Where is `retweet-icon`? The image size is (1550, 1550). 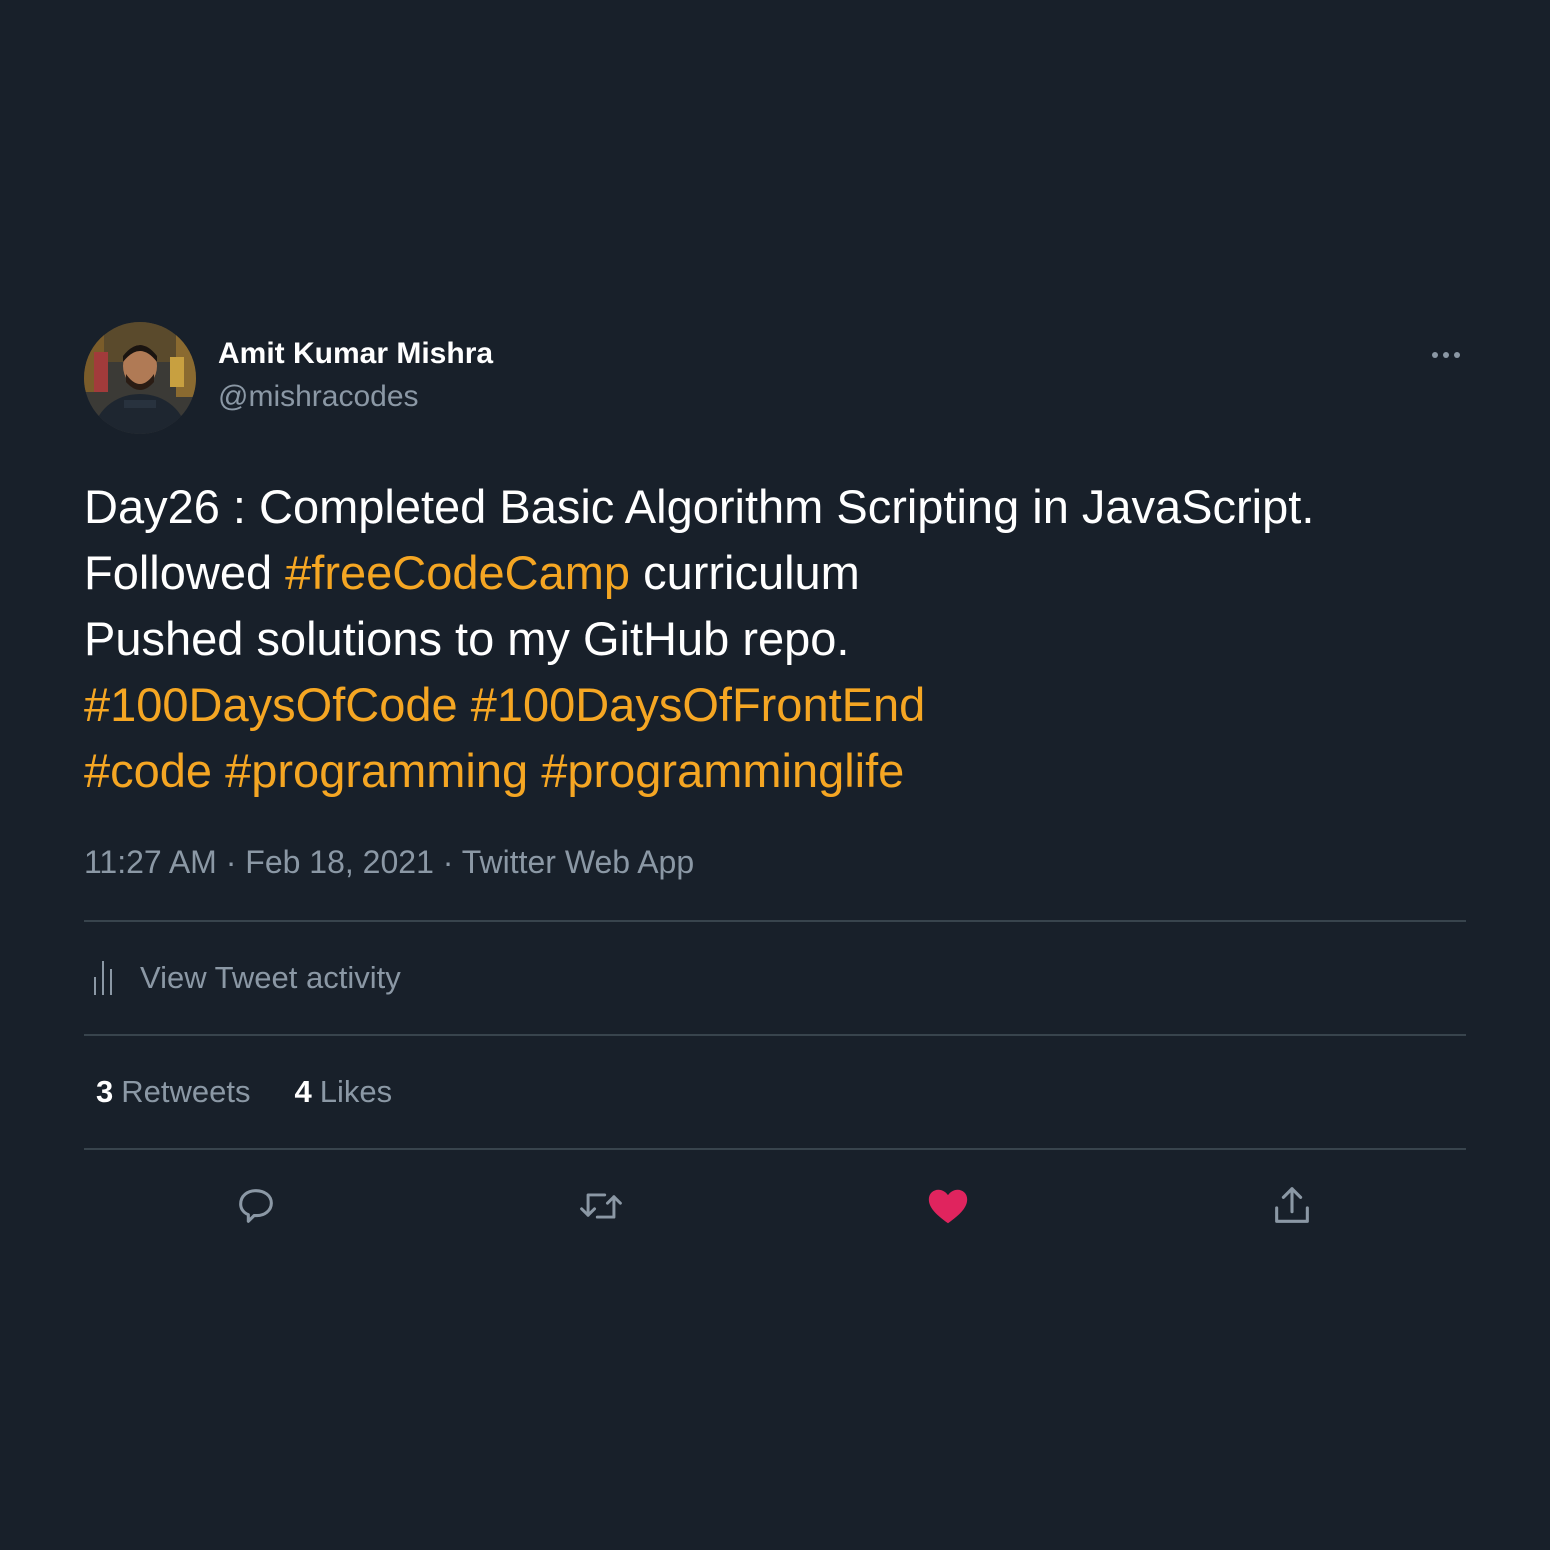
retweet-icon is located at coordinates (601, 1206).